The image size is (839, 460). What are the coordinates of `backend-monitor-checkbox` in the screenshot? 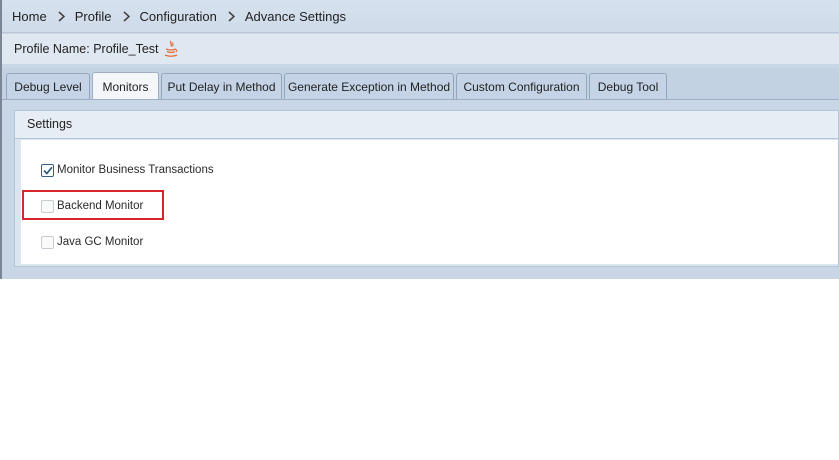 It's located at (47, 206).